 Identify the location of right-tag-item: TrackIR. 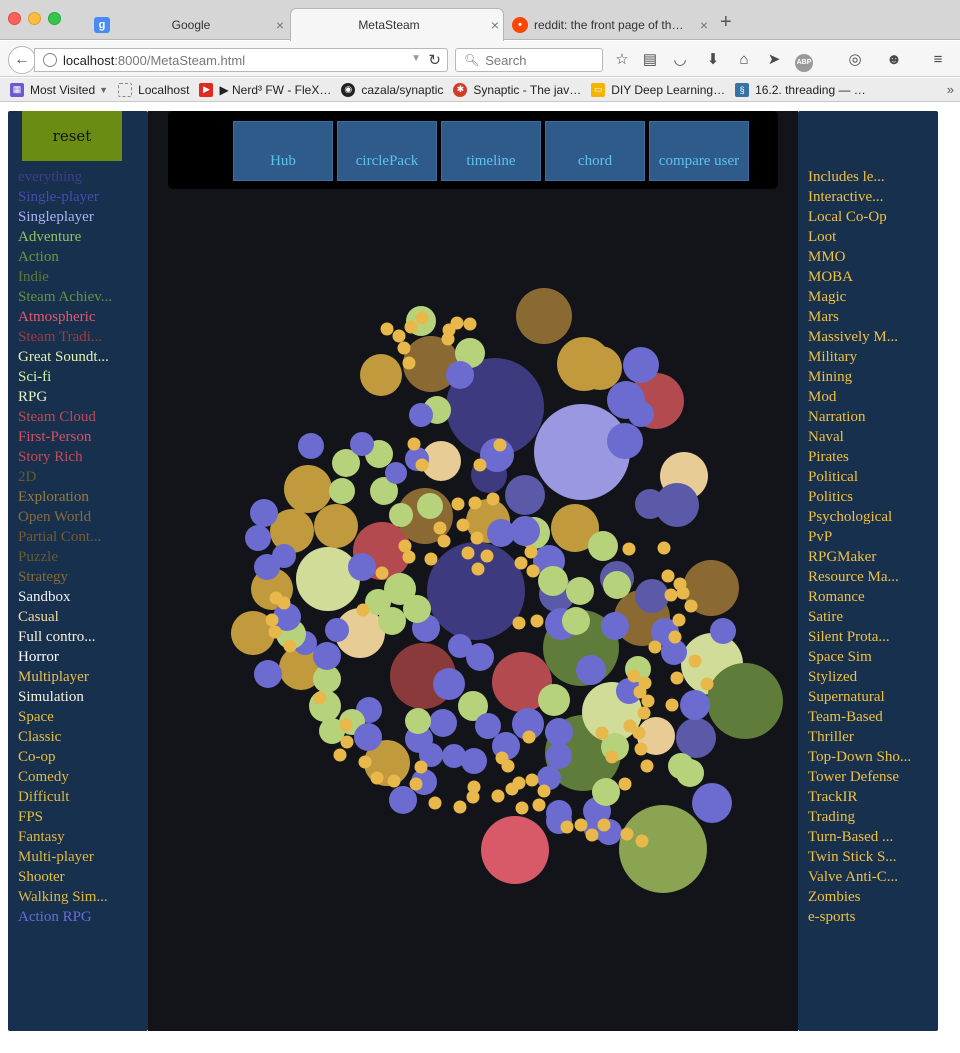
(859, 797).